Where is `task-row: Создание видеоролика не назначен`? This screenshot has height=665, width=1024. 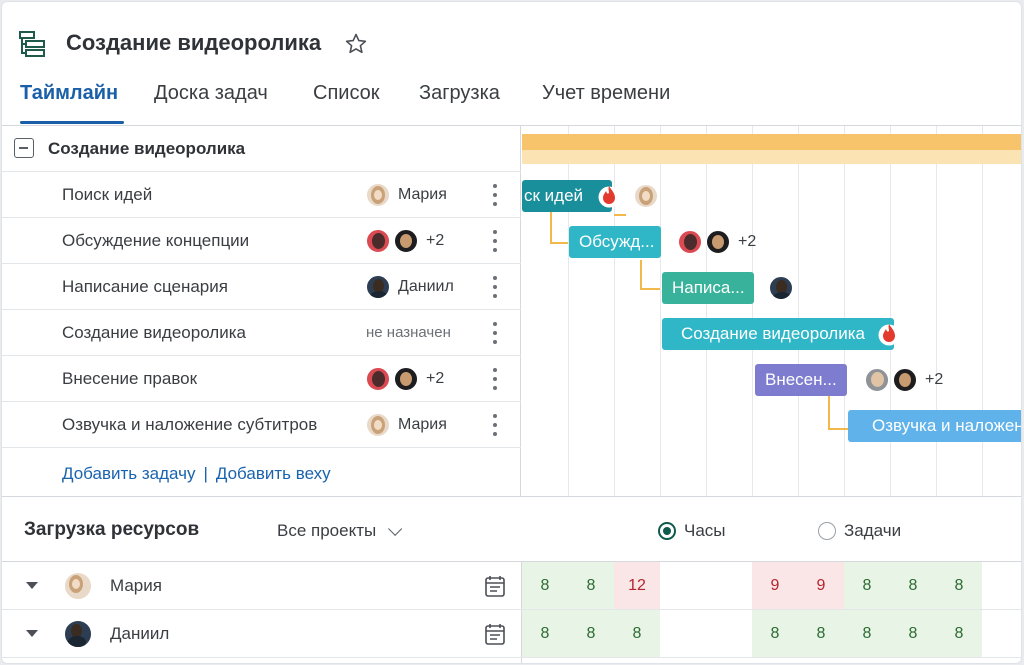
task-row: Создание видеоролика не назначен is located at coordinates (261, 333).